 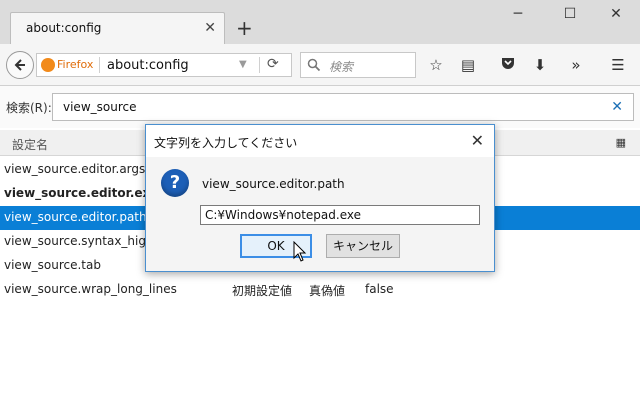 What do you see at coordinates (75, 64) in the screenshot?
I see `identity-label: Firefox` at bounding box center [75, 64].